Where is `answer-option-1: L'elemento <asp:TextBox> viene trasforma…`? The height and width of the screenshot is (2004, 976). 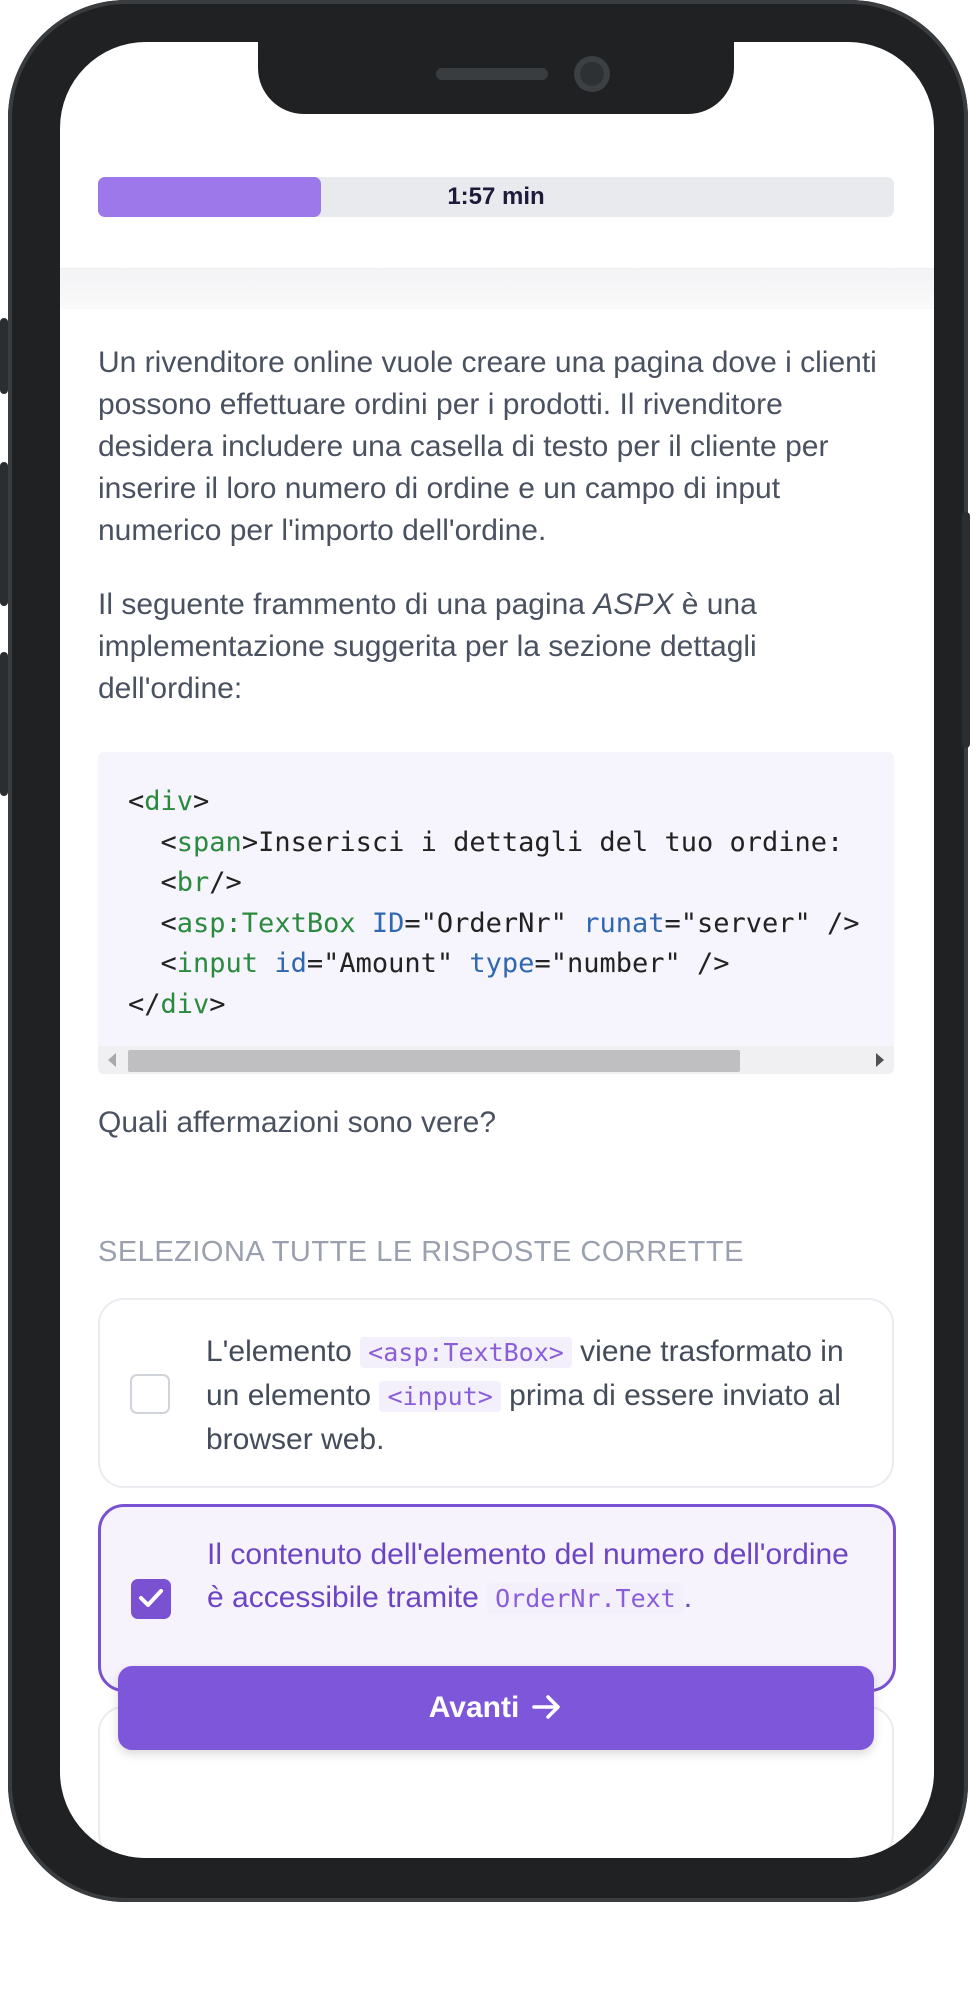 answer-option-1: L'elemento <asp:TextBox> viene trasforma… is located at coordinates (496, 1393).